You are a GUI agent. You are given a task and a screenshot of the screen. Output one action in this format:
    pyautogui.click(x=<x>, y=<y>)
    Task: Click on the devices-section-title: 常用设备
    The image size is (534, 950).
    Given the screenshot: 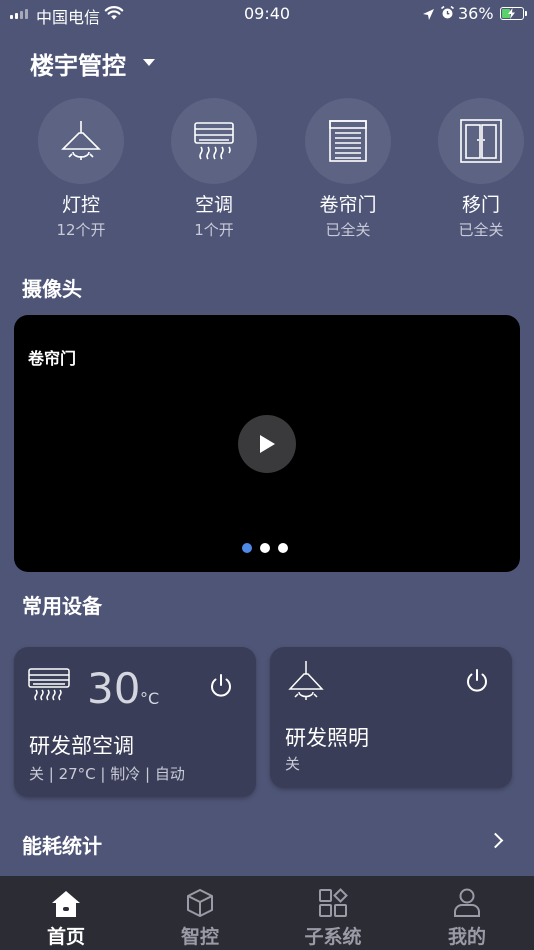 What is the action you would take?
    pyautogui.click(x=62, y=606)
    